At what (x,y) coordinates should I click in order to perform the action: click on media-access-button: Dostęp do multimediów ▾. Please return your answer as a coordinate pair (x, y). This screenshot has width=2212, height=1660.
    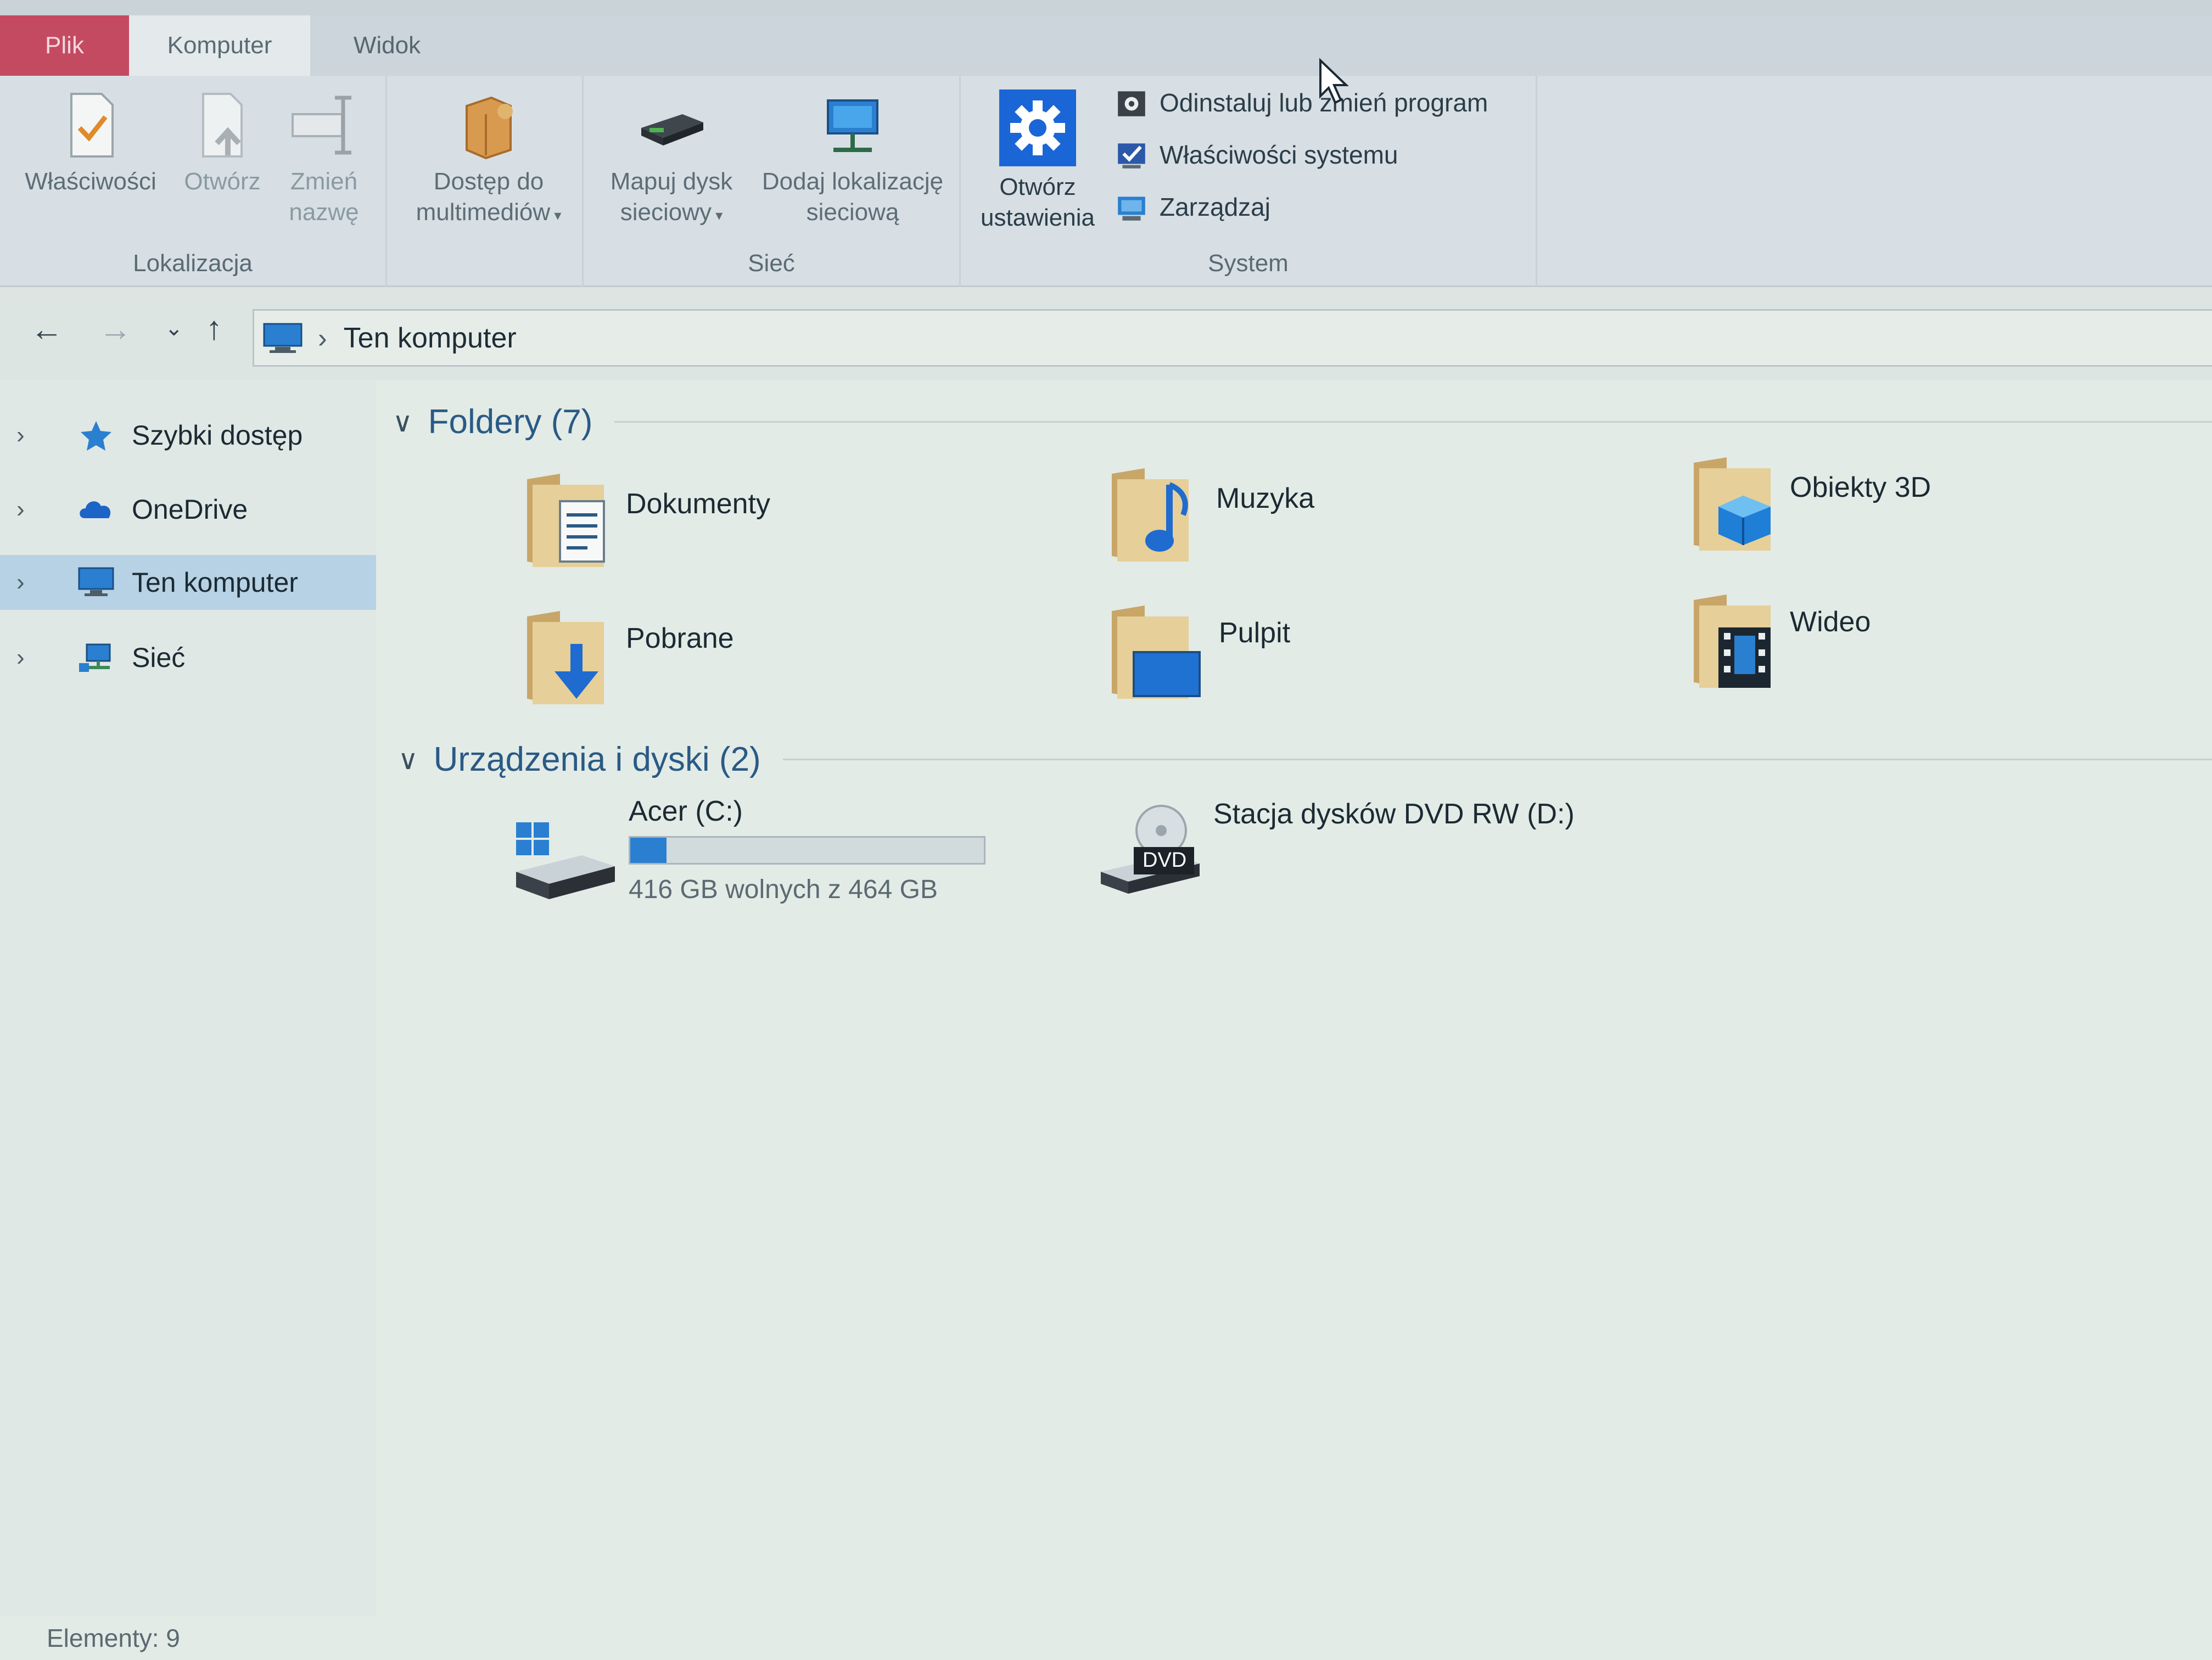
    Looking at the image, I should click on (488, 160).